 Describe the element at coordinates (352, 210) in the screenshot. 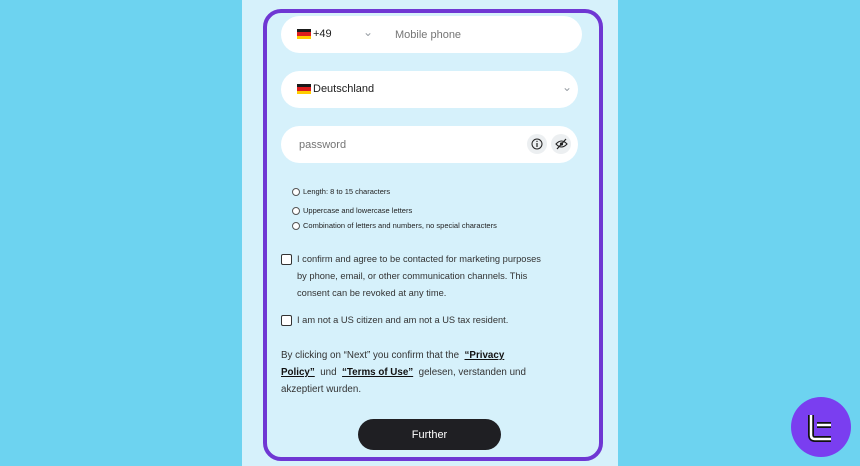

I see `password-rule-case: Uppercase and lowercase letters` at that location.